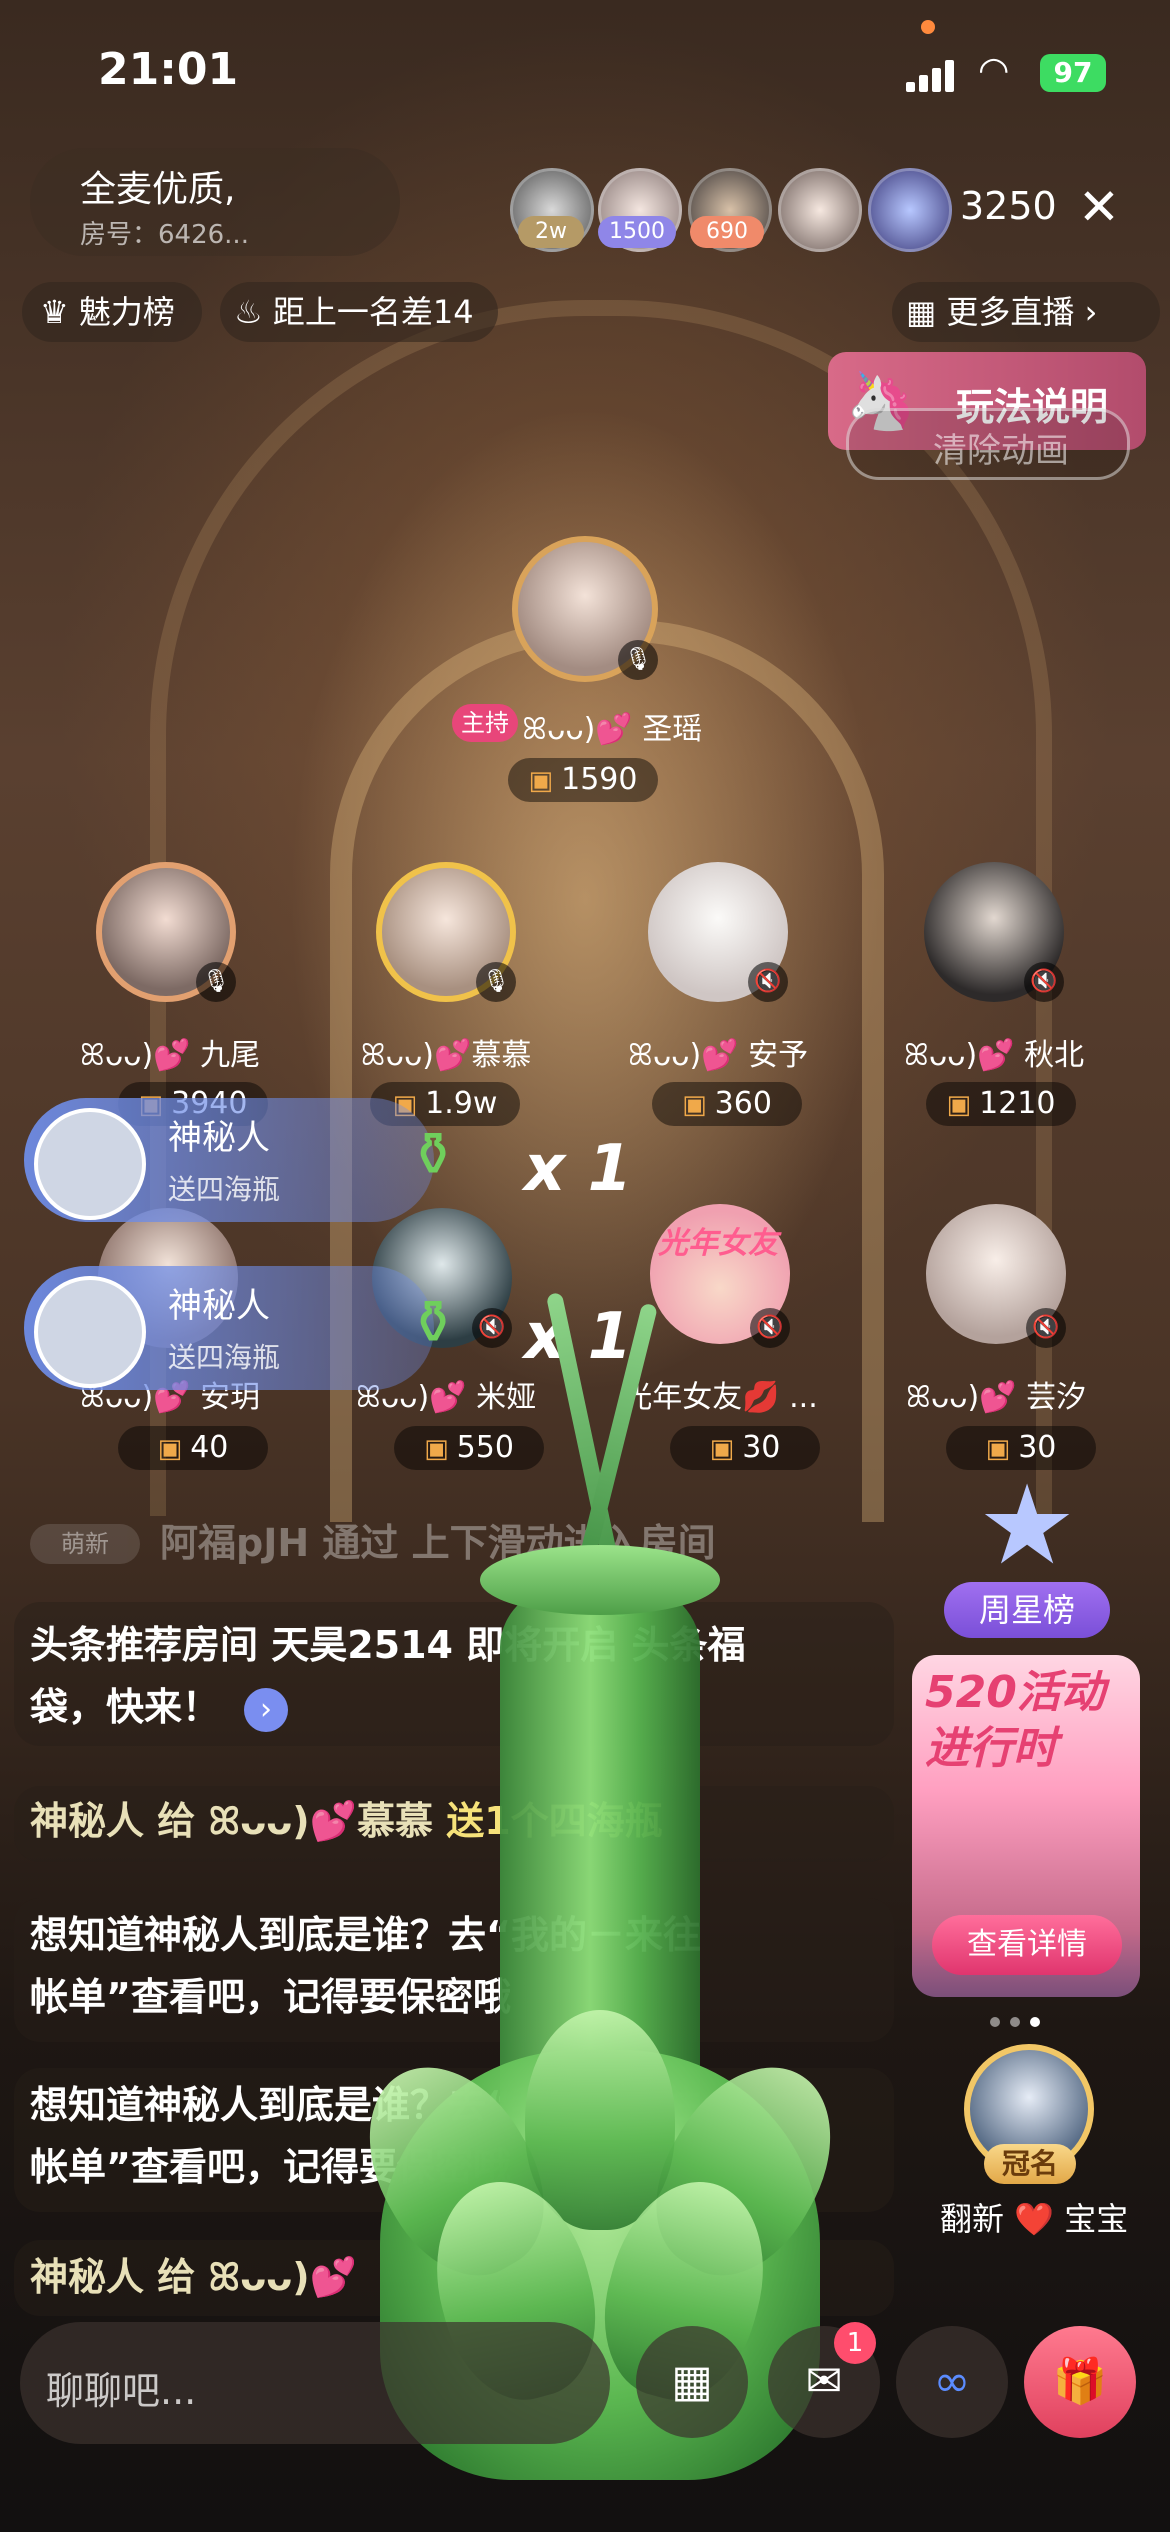 The image size is (1170, 2532). Describe the element at coordinates (209, 1447) in the screenshot. I see `seat-5-score-value: 40` at that location.